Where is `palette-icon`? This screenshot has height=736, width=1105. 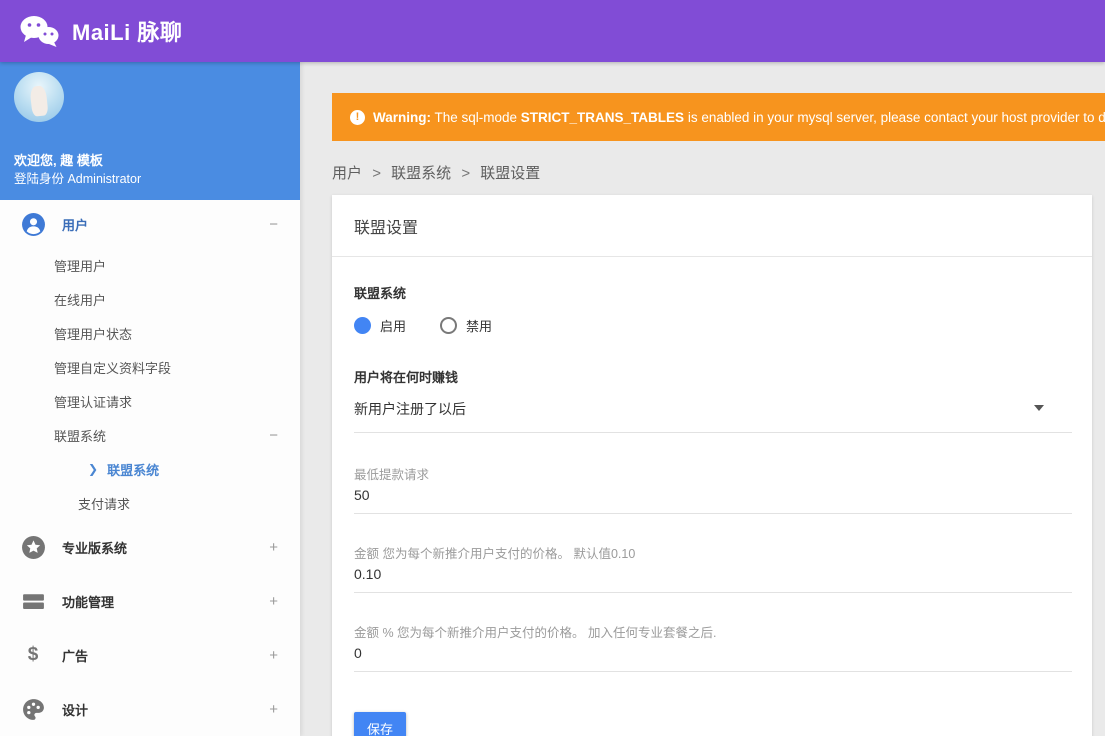 palette-icon is located at coordinates (33, 709).